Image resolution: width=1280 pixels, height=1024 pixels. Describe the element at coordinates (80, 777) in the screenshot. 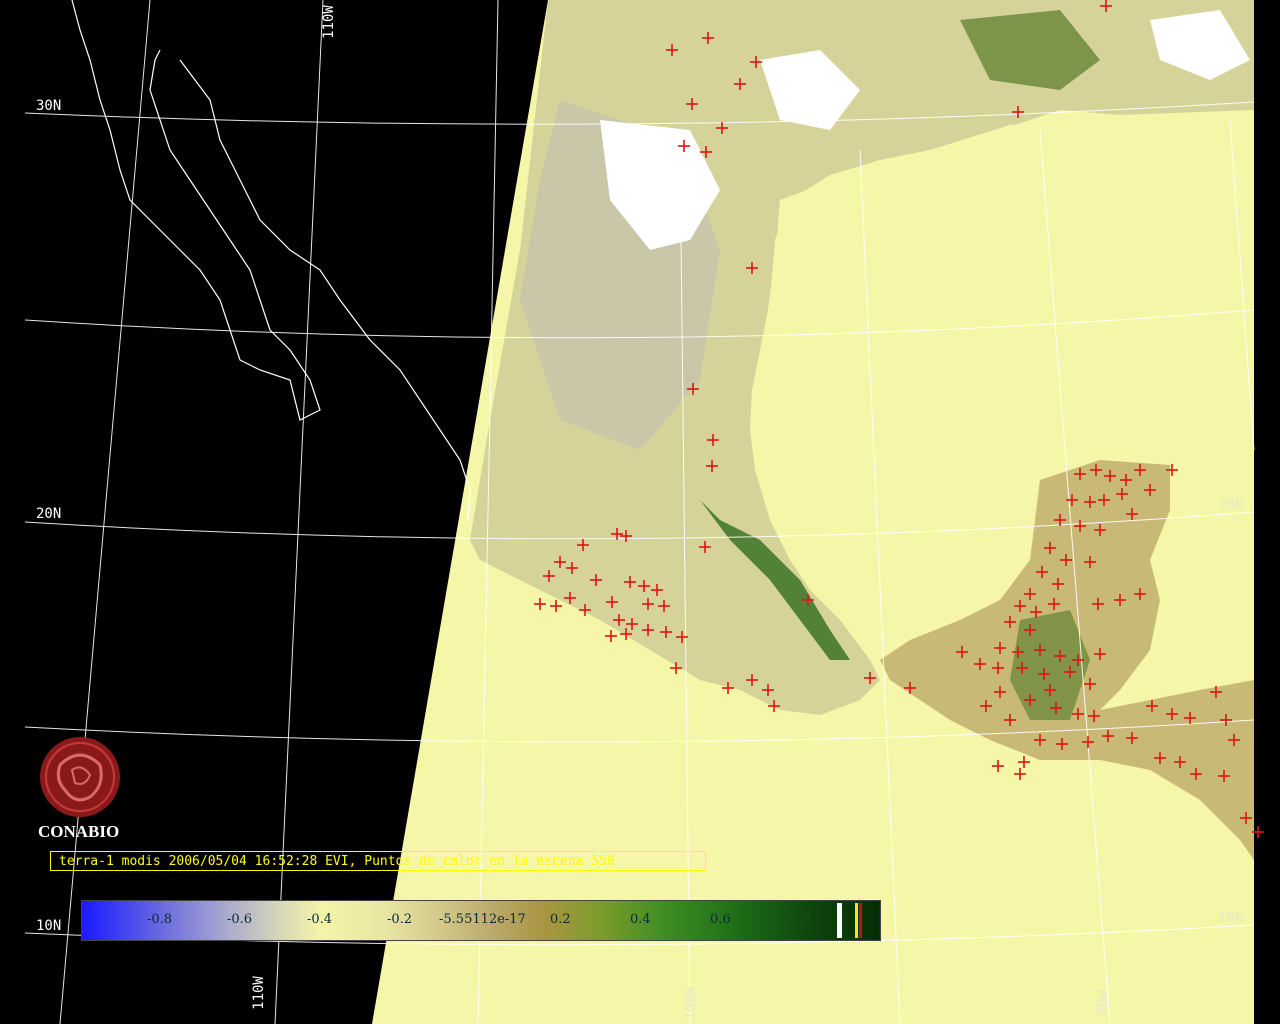

I see `conabio-seal-icon` at that location.